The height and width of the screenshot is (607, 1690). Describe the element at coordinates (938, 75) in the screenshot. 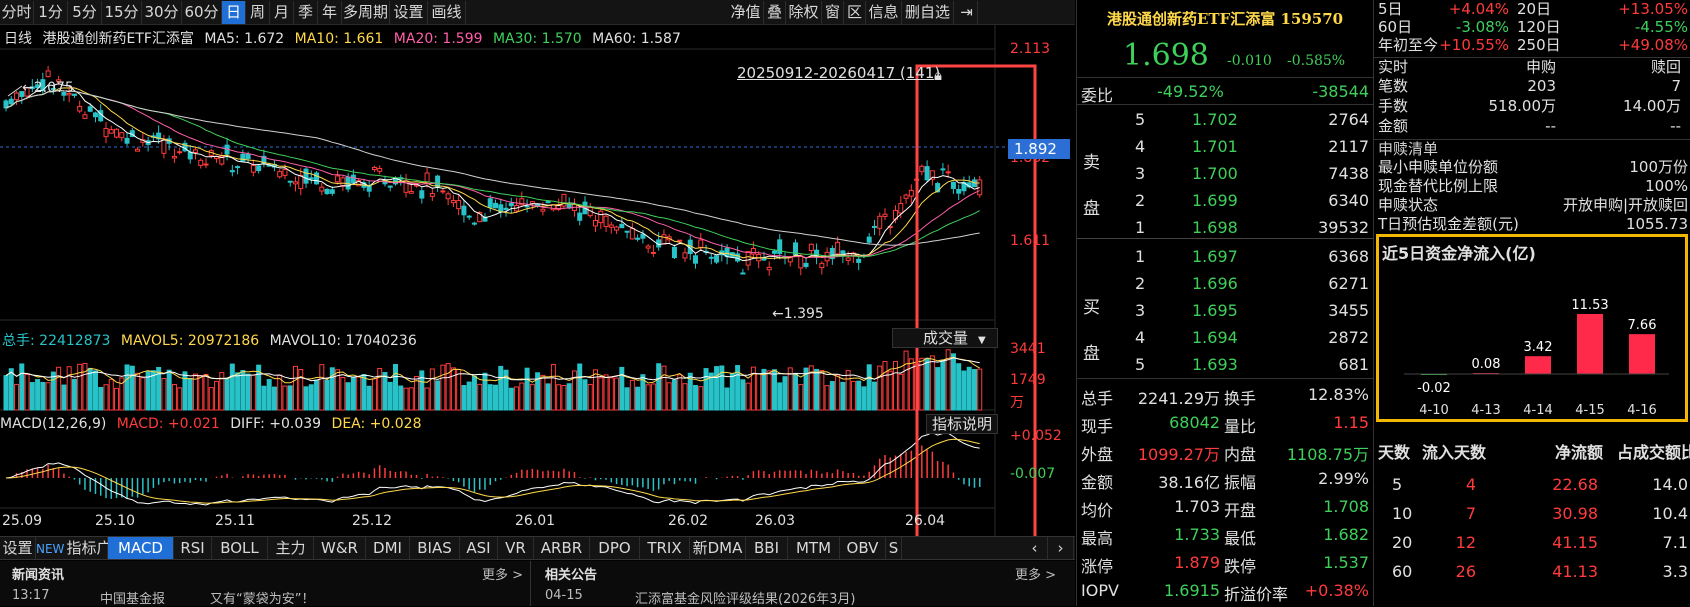

I see `lock-icon: 🔒︎` at that location.